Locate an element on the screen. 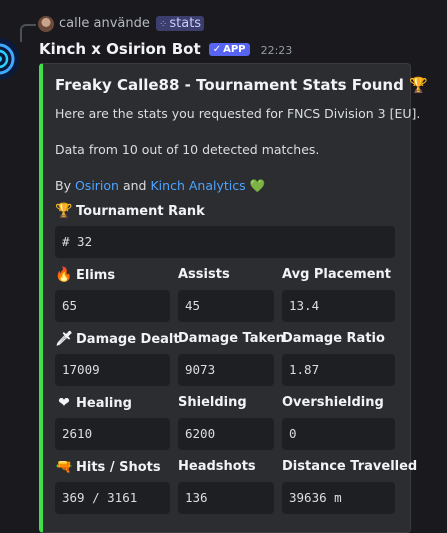 The image size is (447, 533). field-label-healing: ❤ Healing is located at coordinates (93, 403).